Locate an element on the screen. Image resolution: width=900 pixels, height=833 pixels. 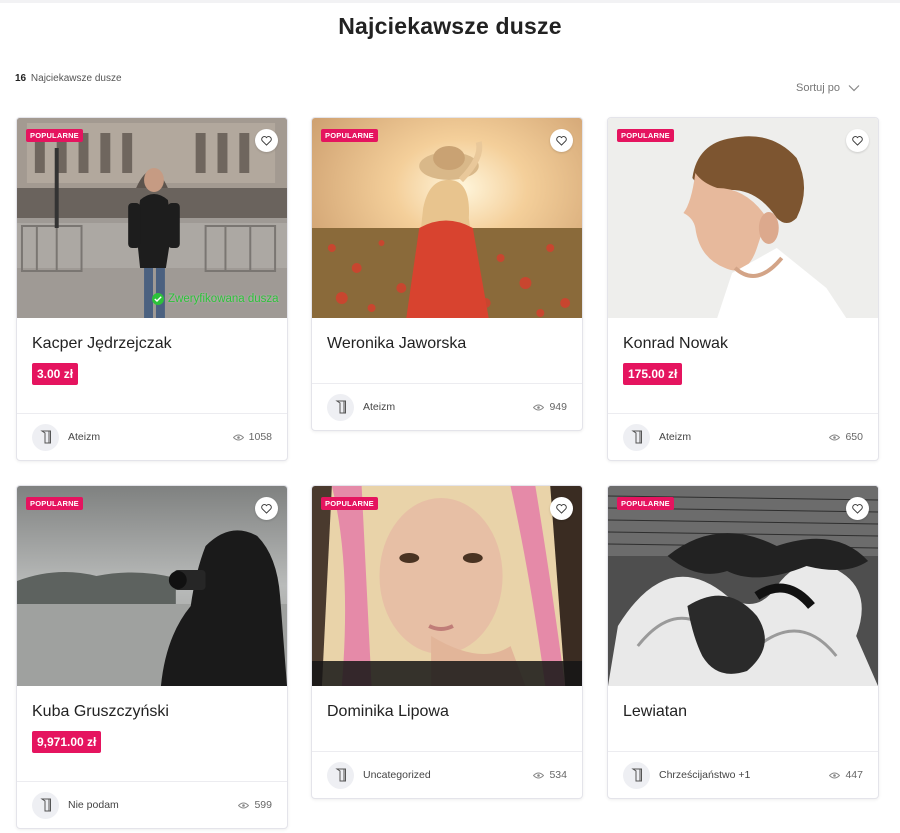
card-title: Weronika Jaworska is located at coordinates (396, 344).